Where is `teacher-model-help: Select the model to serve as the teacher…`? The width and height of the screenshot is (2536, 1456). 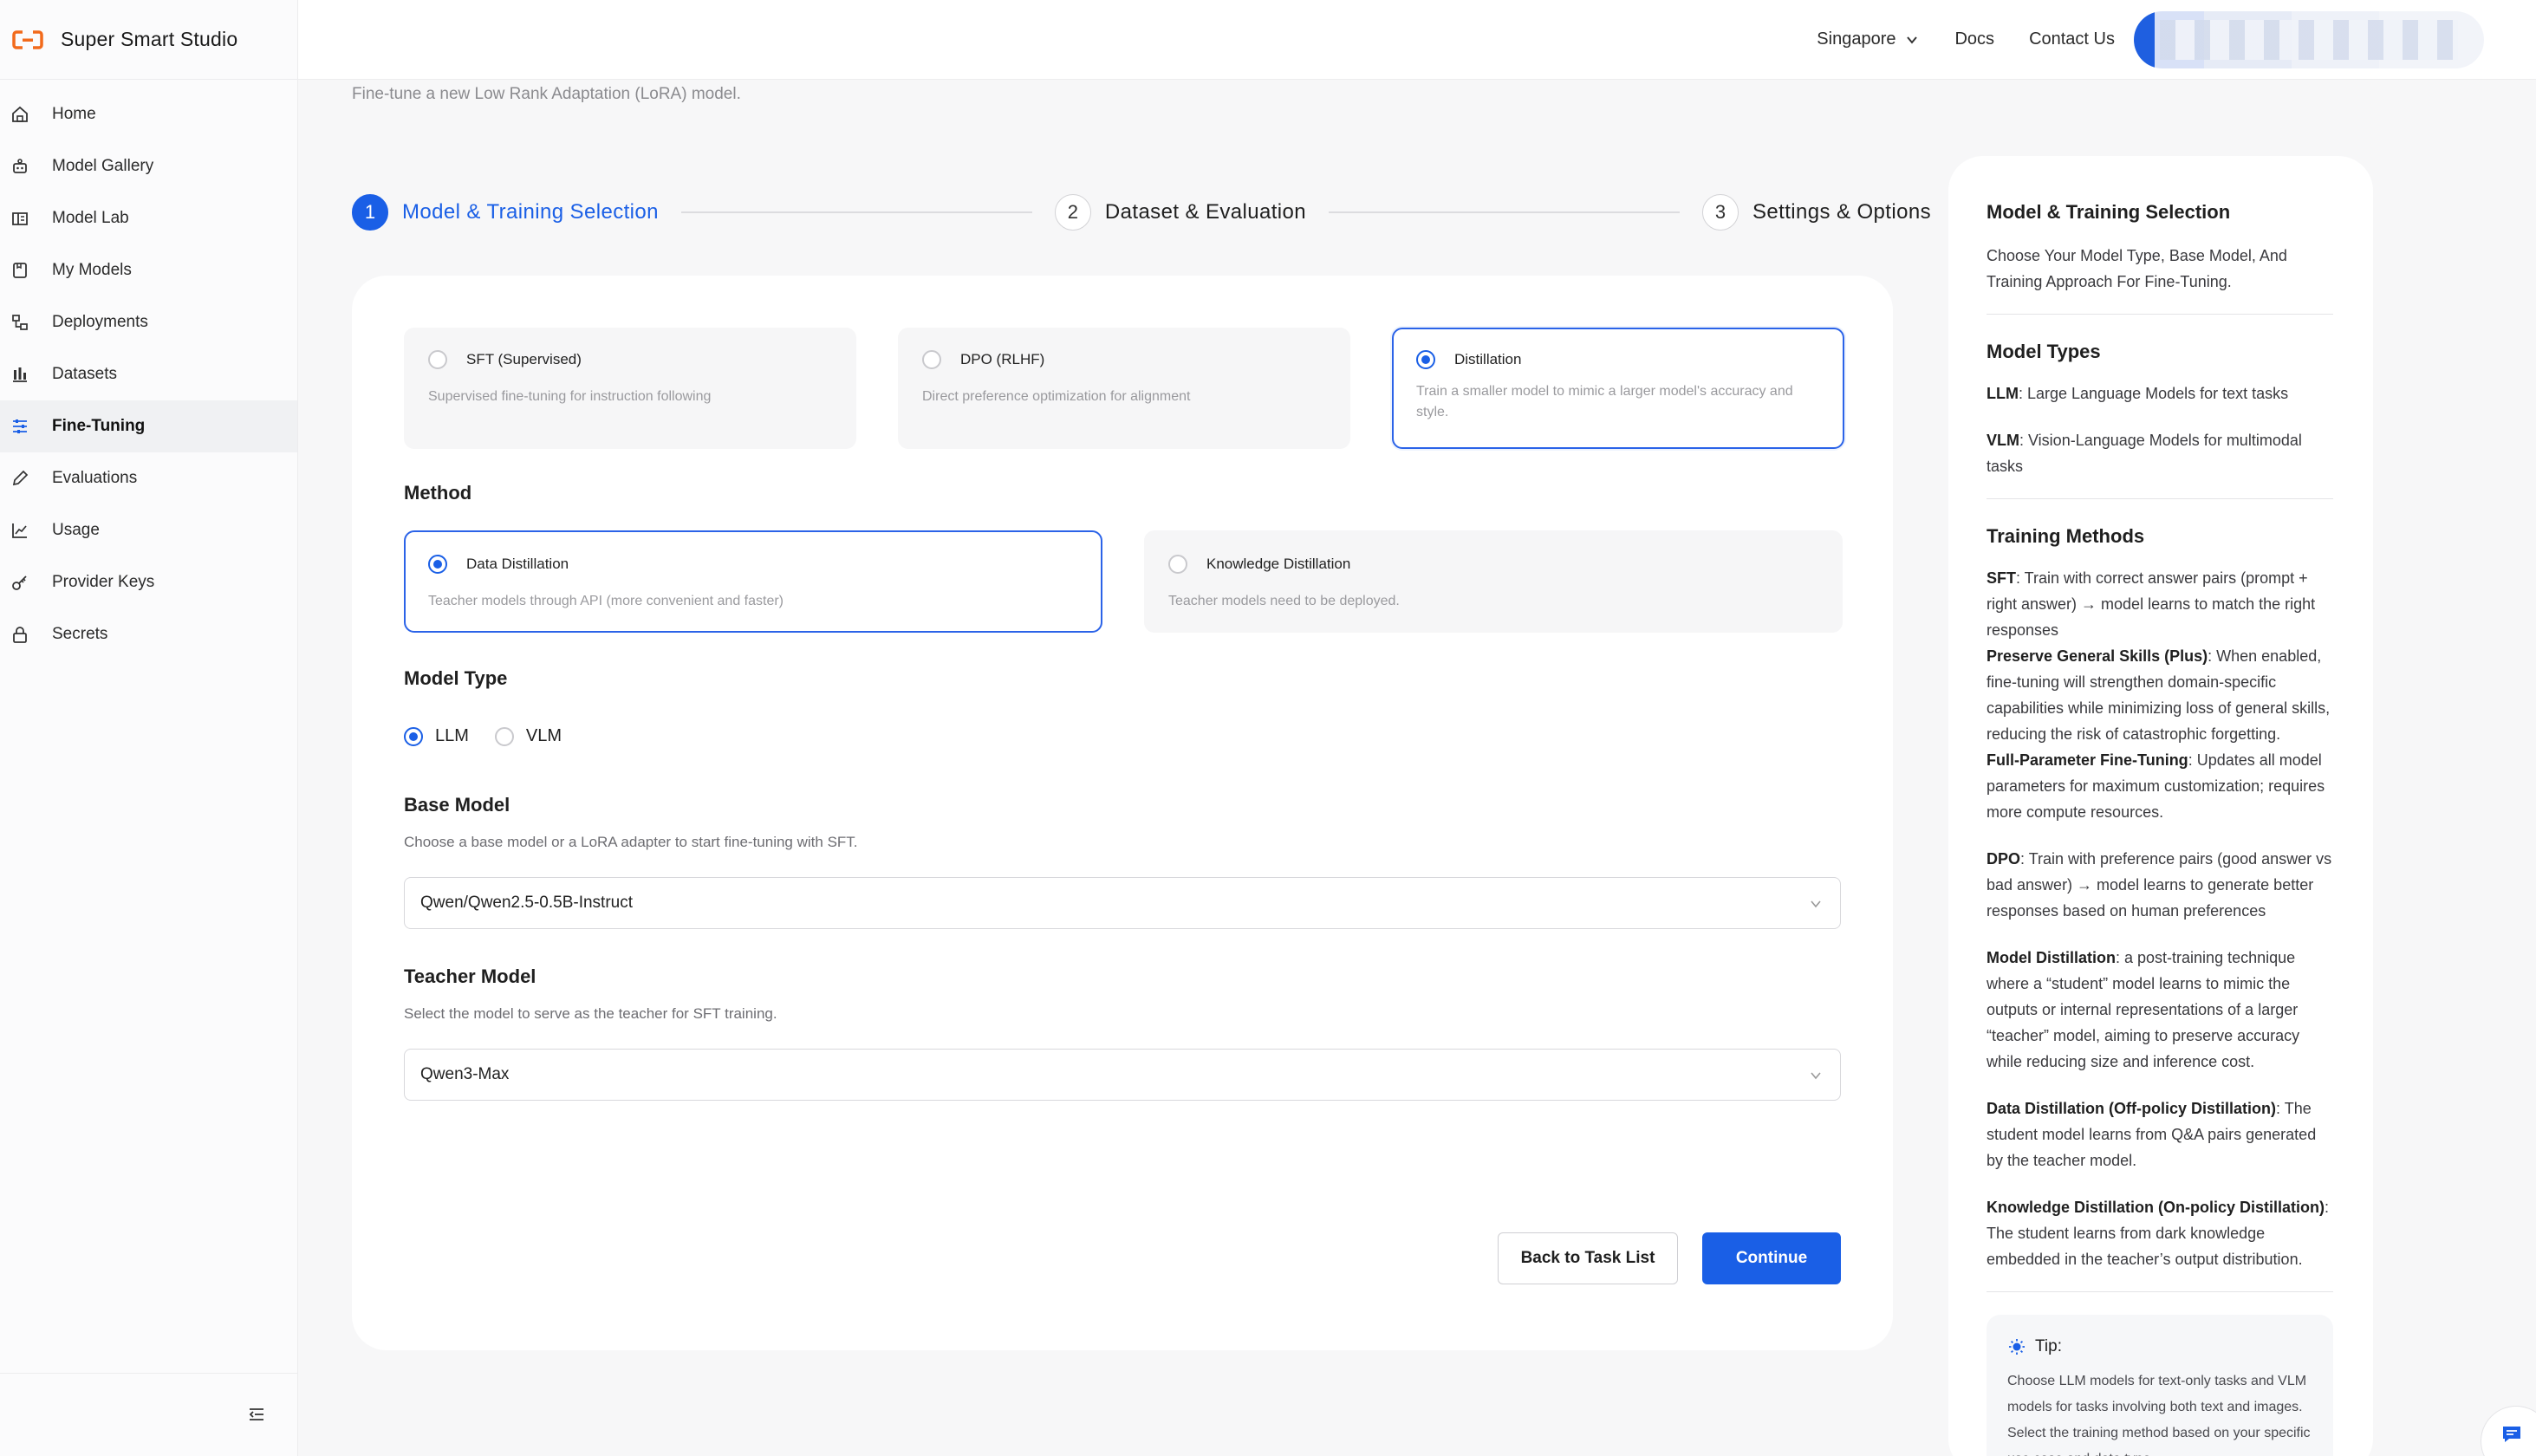
teacher-model-help: Select the model to serve as the teacher… is located at coordinates (590, 1013).